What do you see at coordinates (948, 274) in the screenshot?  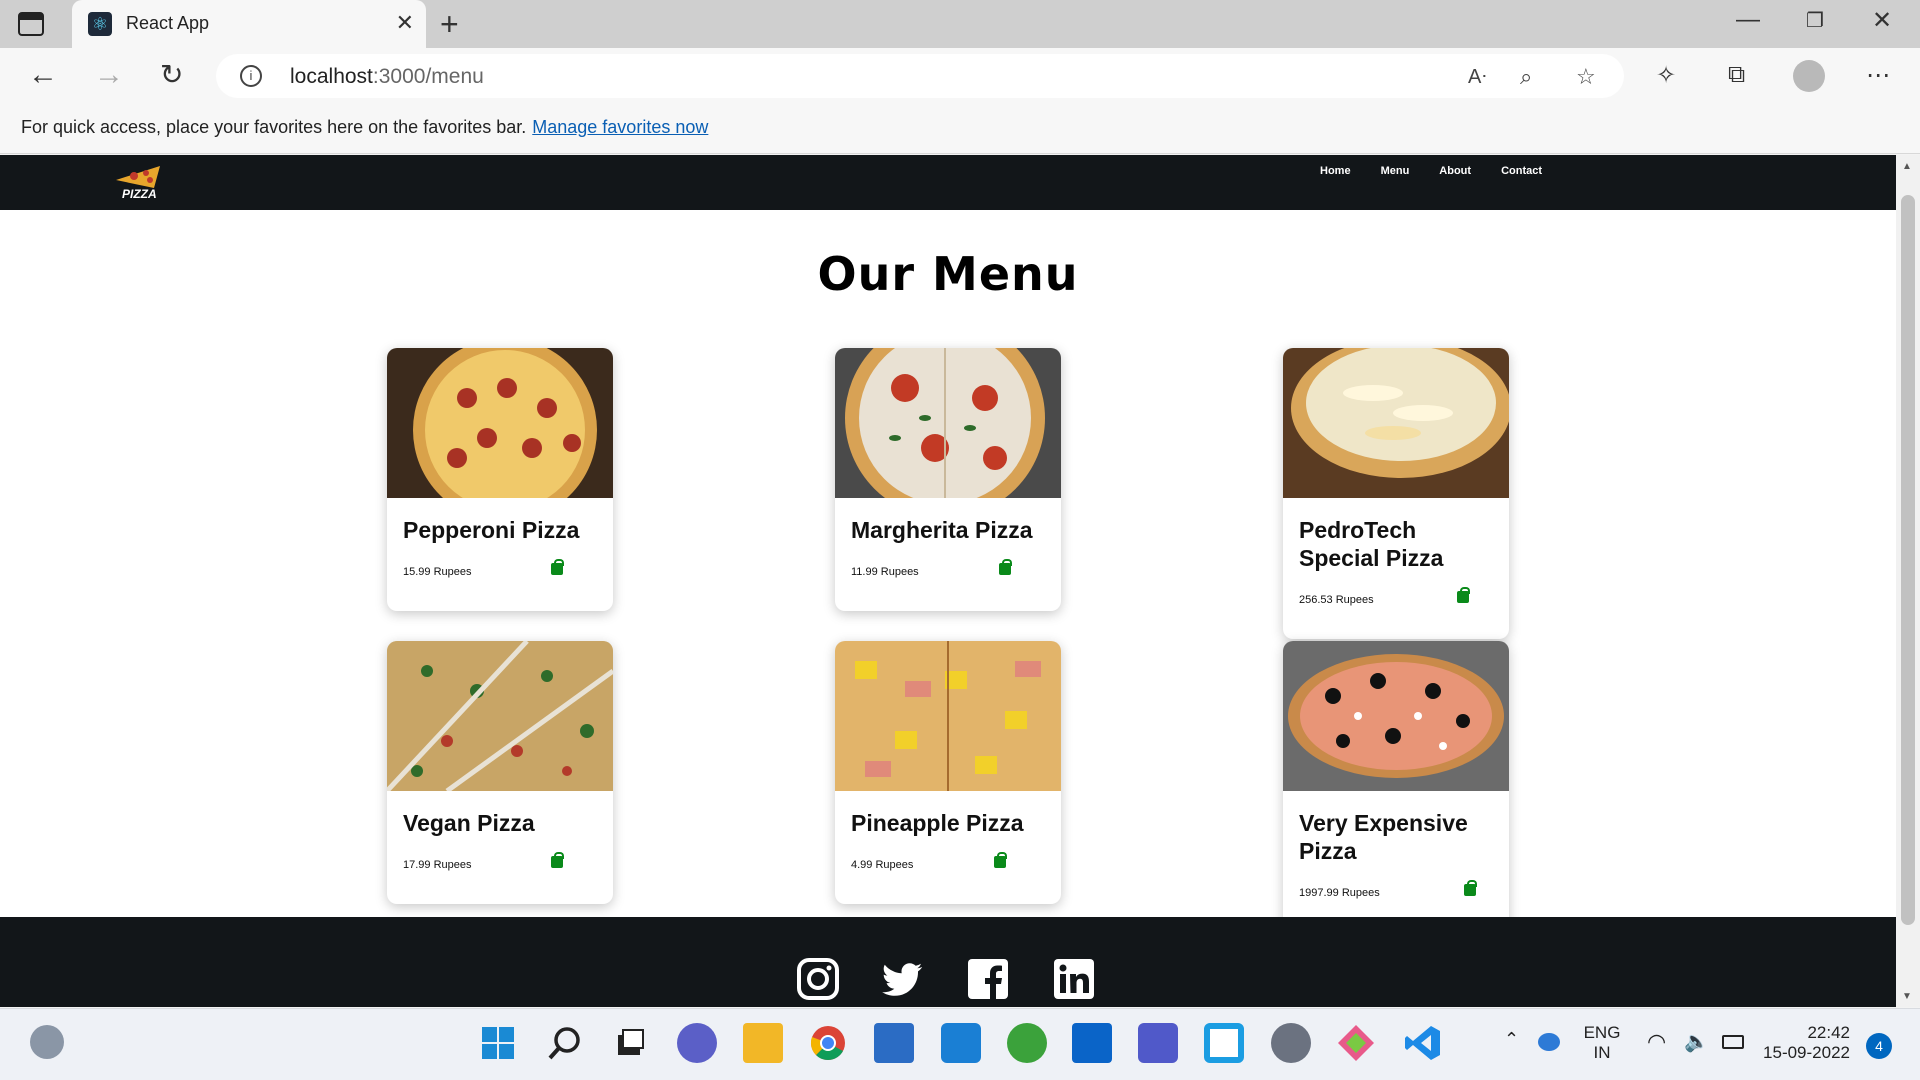 I see `page-title: Our Menu` at bounding box center [948, 274].